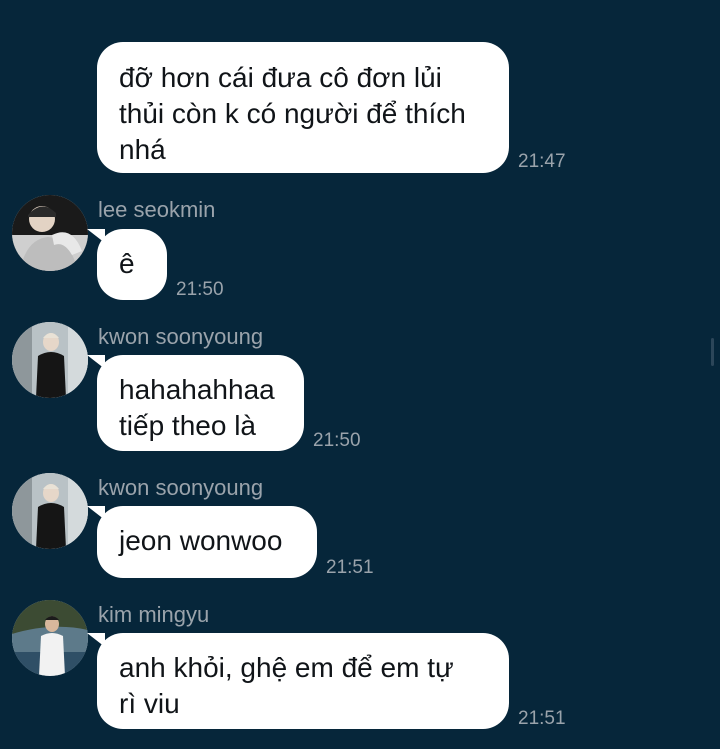 The width and height of the screenshot is (720, 749). What do you see at coordinates (142, 149) in the screenshot?
I see `message-text-line: nhá` at bounding box center [142, 149].